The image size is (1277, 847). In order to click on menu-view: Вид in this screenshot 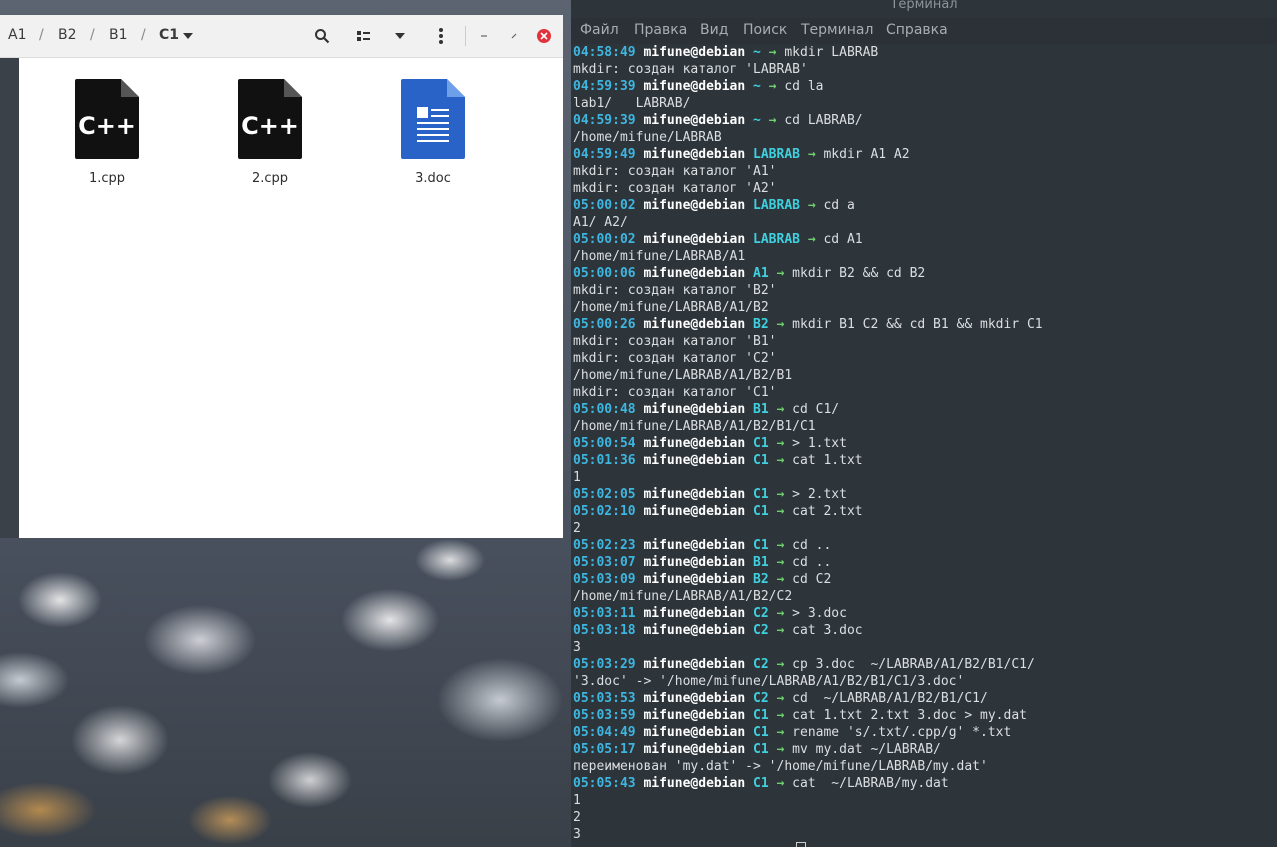, I will do `click(714, 30)`.